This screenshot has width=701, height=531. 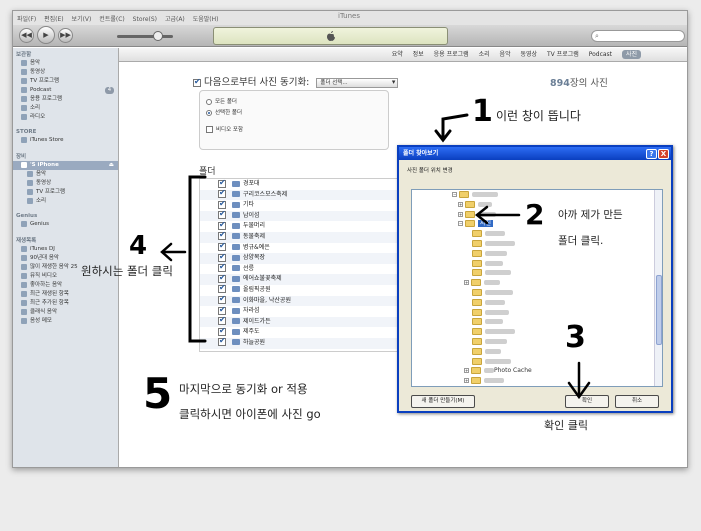 What do you see at coordinates (637, 401) in the screenshot?
I see `cancel-button: 취소` at bounding box center [637, 401].